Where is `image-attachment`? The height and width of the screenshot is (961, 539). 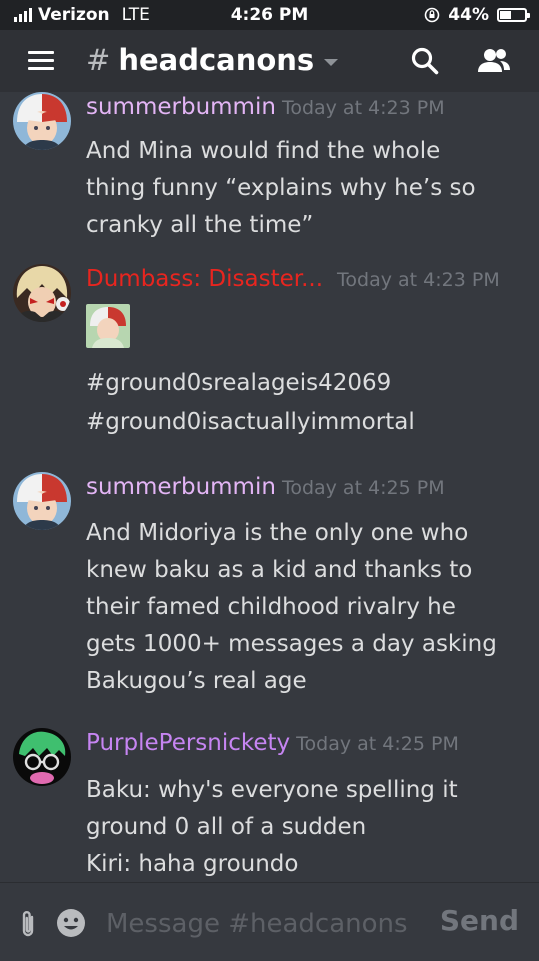
image-attachment is located at coordinates (108, 326).